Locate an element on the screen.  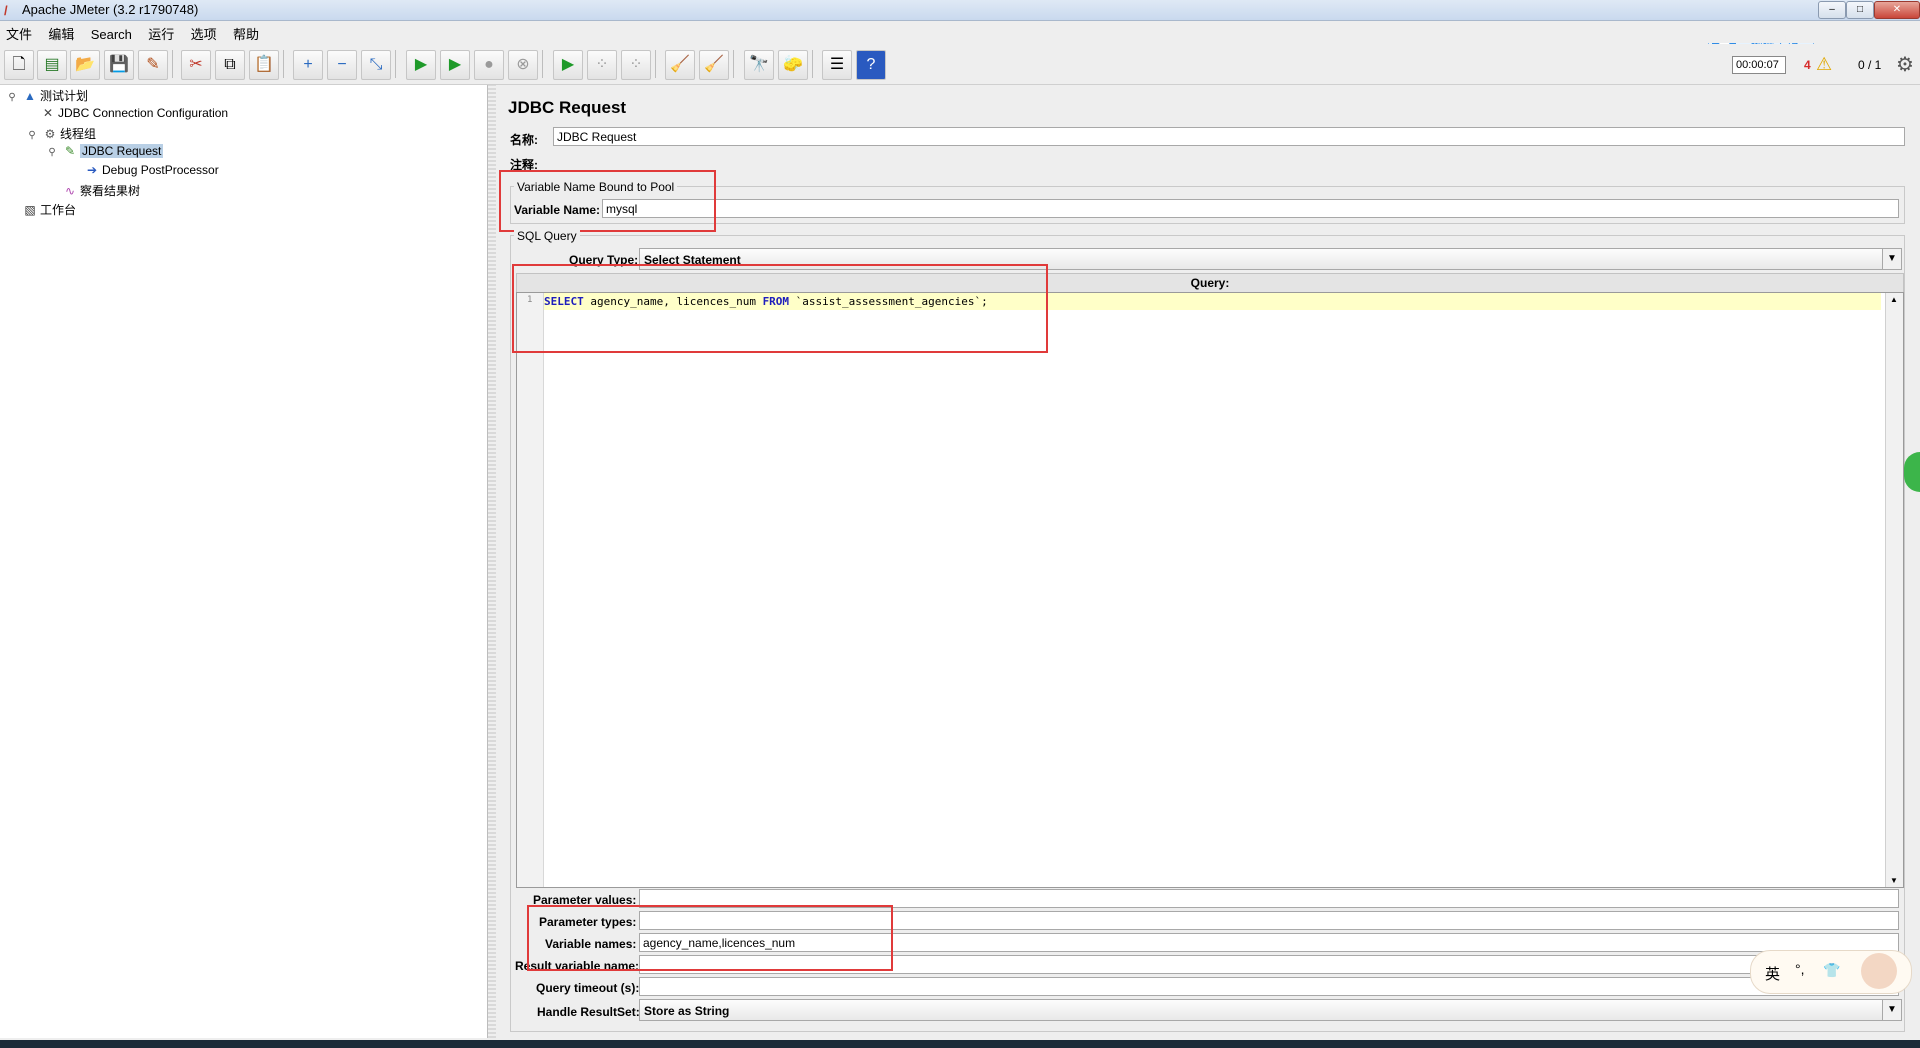
menu-search: Search is located at coordinates (112, 33).